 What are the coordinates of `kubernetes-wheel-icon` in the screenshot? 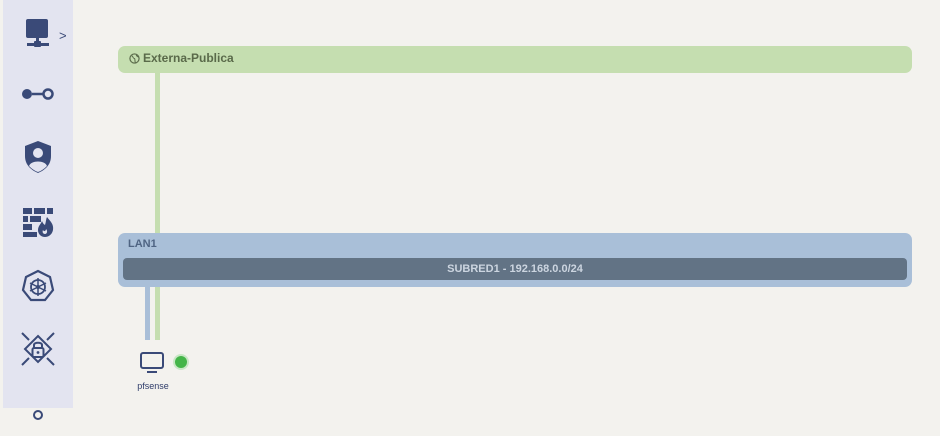 It's located at (38, 285).